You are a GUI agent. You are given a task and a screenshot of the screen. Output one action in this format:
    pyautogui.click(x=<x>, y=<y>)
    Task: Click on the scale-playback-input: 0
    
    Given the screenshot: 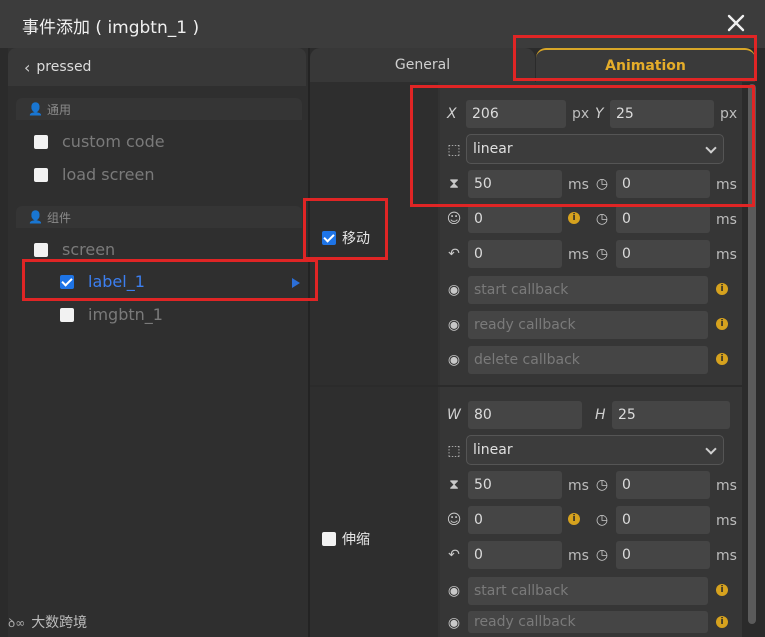 What is the action you would take?
    pyautogui.click(x=515, y=555)
    